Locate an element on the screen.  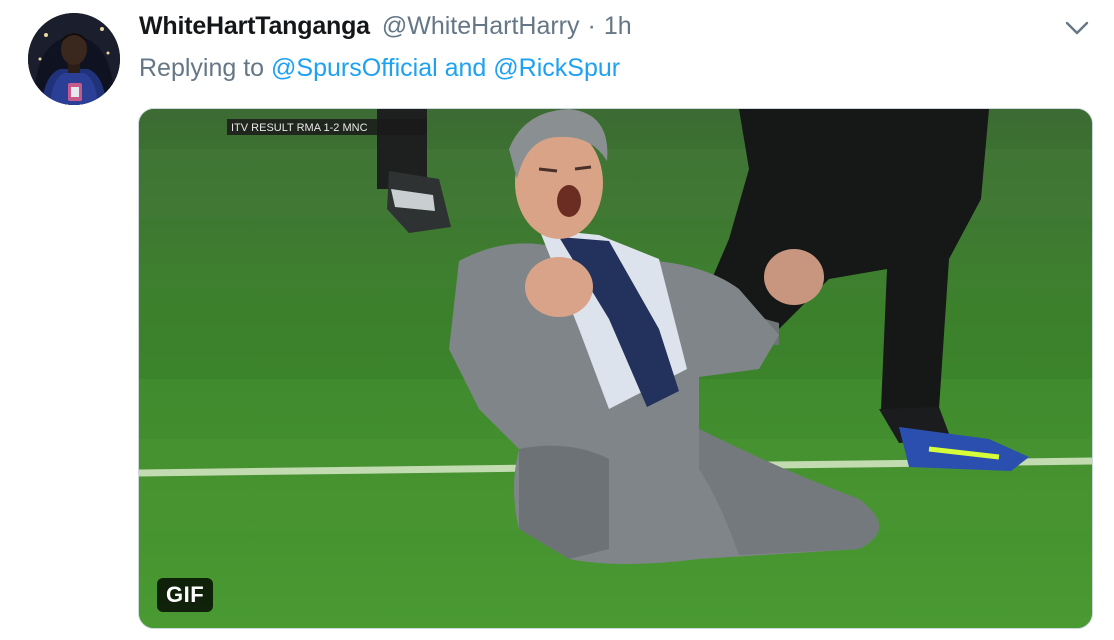
chevron-down-icon is located at coordinates (1077, 28).